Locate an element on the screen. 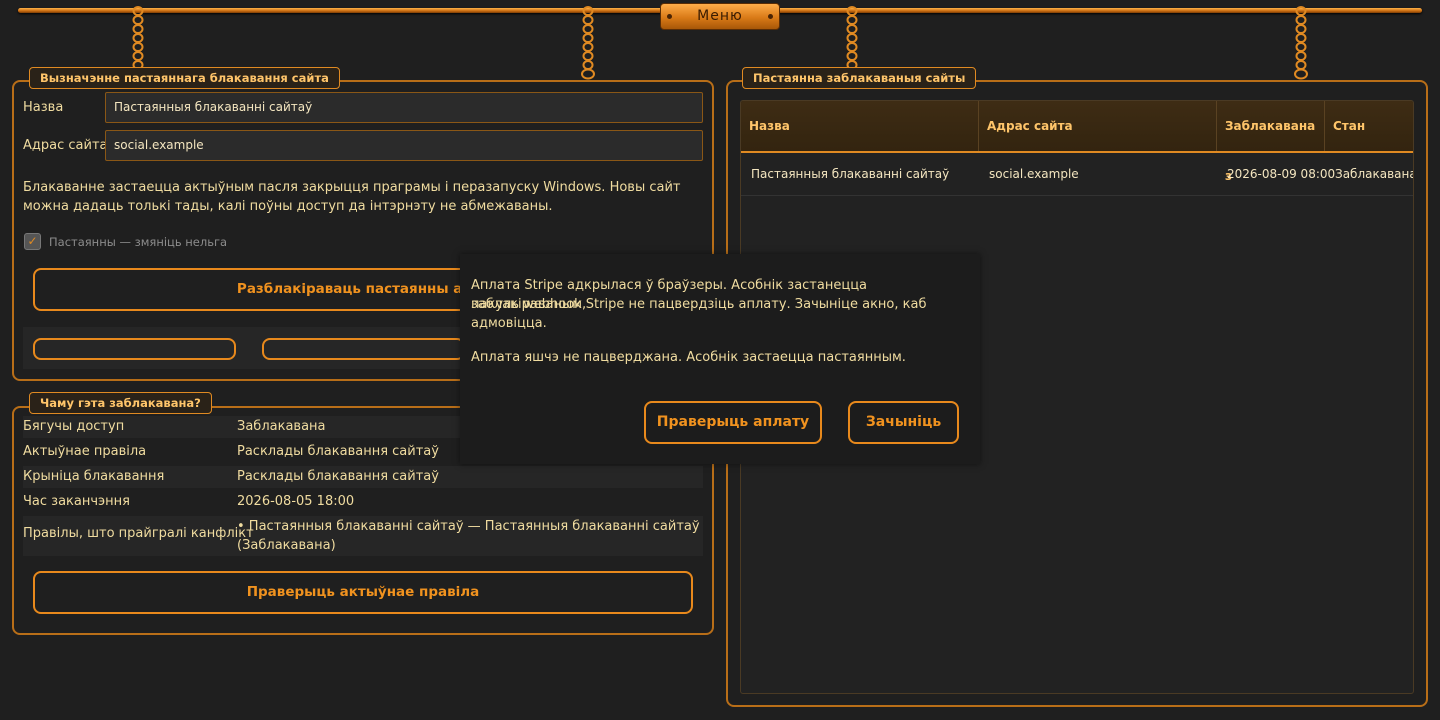  conflict-rules-value-status: (Заблакавана) is located at coordinates (286, 545).